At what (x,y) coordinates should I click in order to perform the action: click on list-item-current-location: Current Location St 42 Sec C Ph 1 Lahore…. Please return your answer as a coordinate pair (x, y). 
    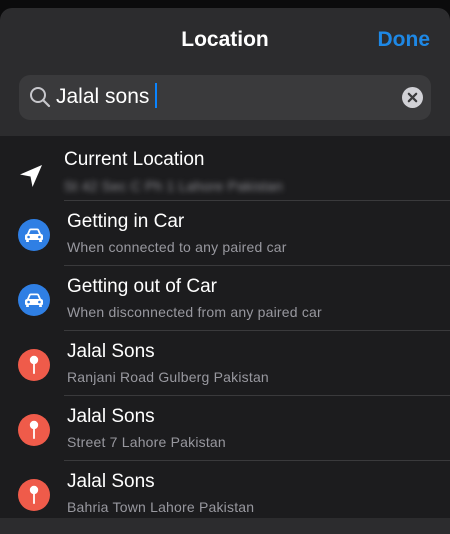
    Looking at the image, I should click on (225, 168).